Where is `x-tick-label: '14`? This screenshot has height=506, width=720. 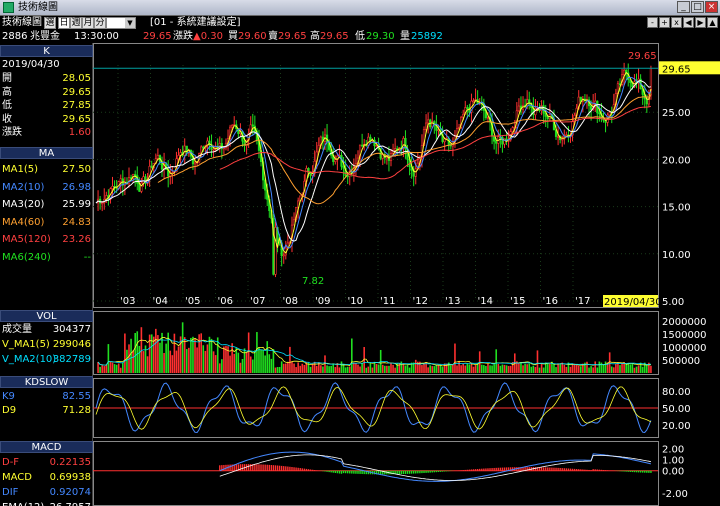
x-tick-label: '14 is located at coordinates (485, 301).